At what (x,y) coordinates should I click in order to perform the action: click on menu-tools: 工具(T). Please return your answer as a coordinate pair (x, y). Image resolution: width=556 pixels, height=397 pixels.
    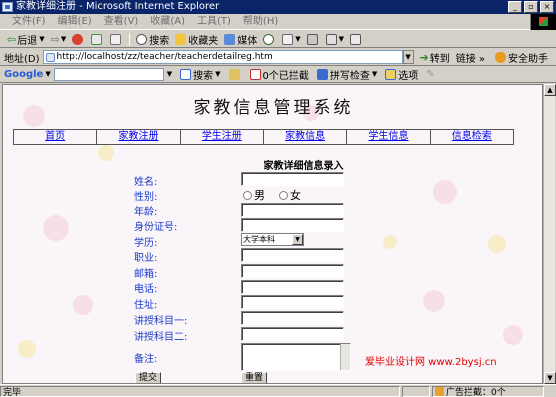
    Looking at the image, I should click on (214, 22).